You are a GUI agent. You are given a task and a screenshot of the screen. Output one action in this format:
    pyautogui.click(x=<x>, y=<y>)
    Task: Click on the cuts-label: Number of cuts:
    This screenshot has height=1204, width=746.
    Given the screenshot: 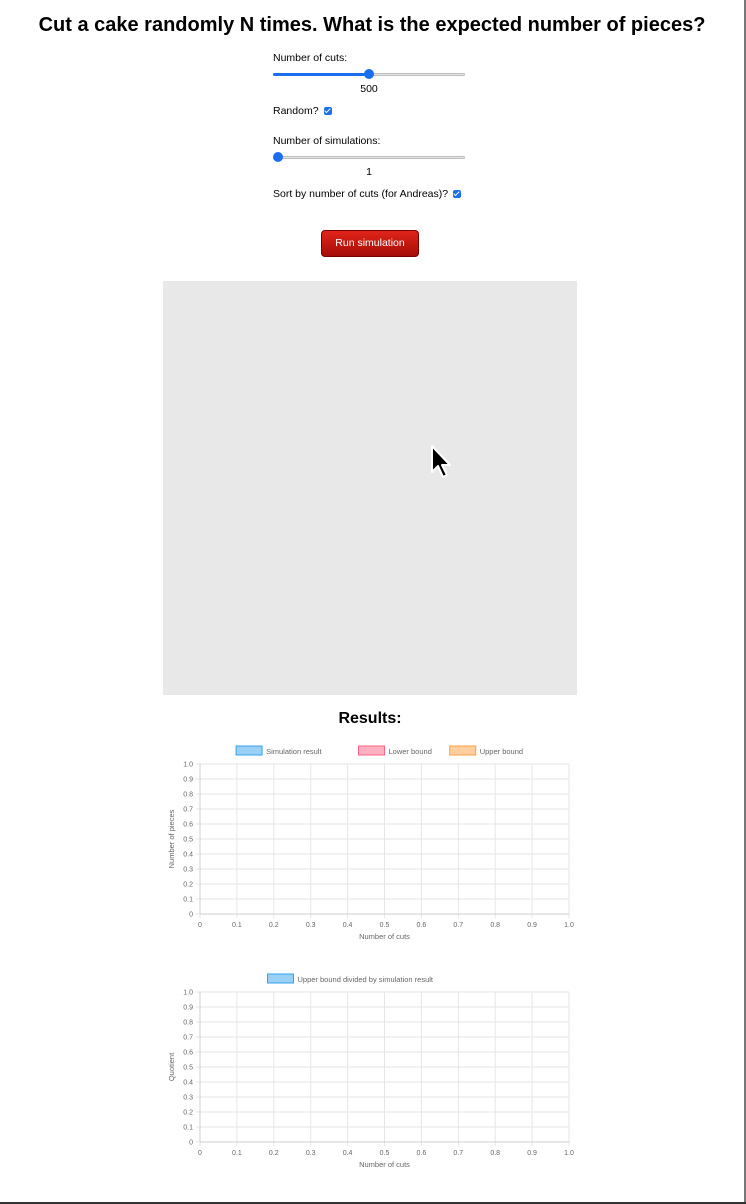 What is the action you would take?
    pyautogui.click(x=310, y=58)
    